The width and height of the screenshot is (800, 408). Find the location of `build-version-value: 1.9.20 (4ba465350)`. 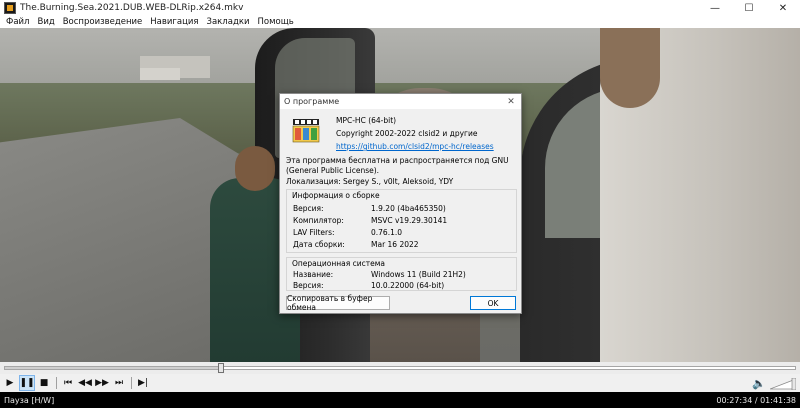

build-version-value: 1.9.20 (4ba465350) is located at coordinates (408, 208).